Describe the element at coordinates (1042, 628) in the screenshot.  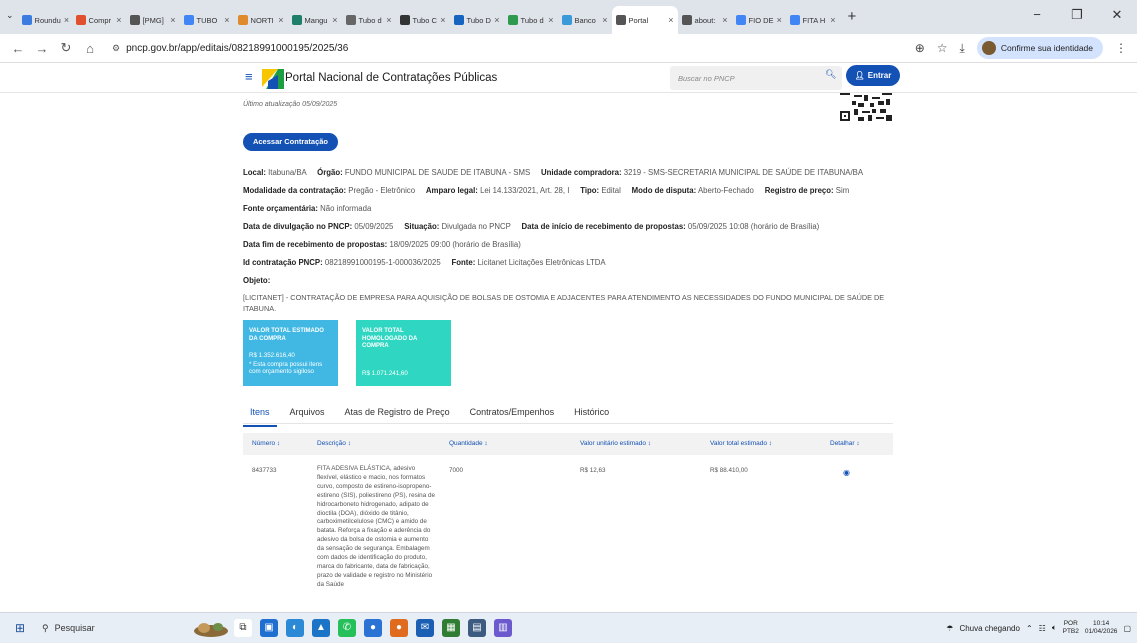
I see `network-icon: ☷` at that location.